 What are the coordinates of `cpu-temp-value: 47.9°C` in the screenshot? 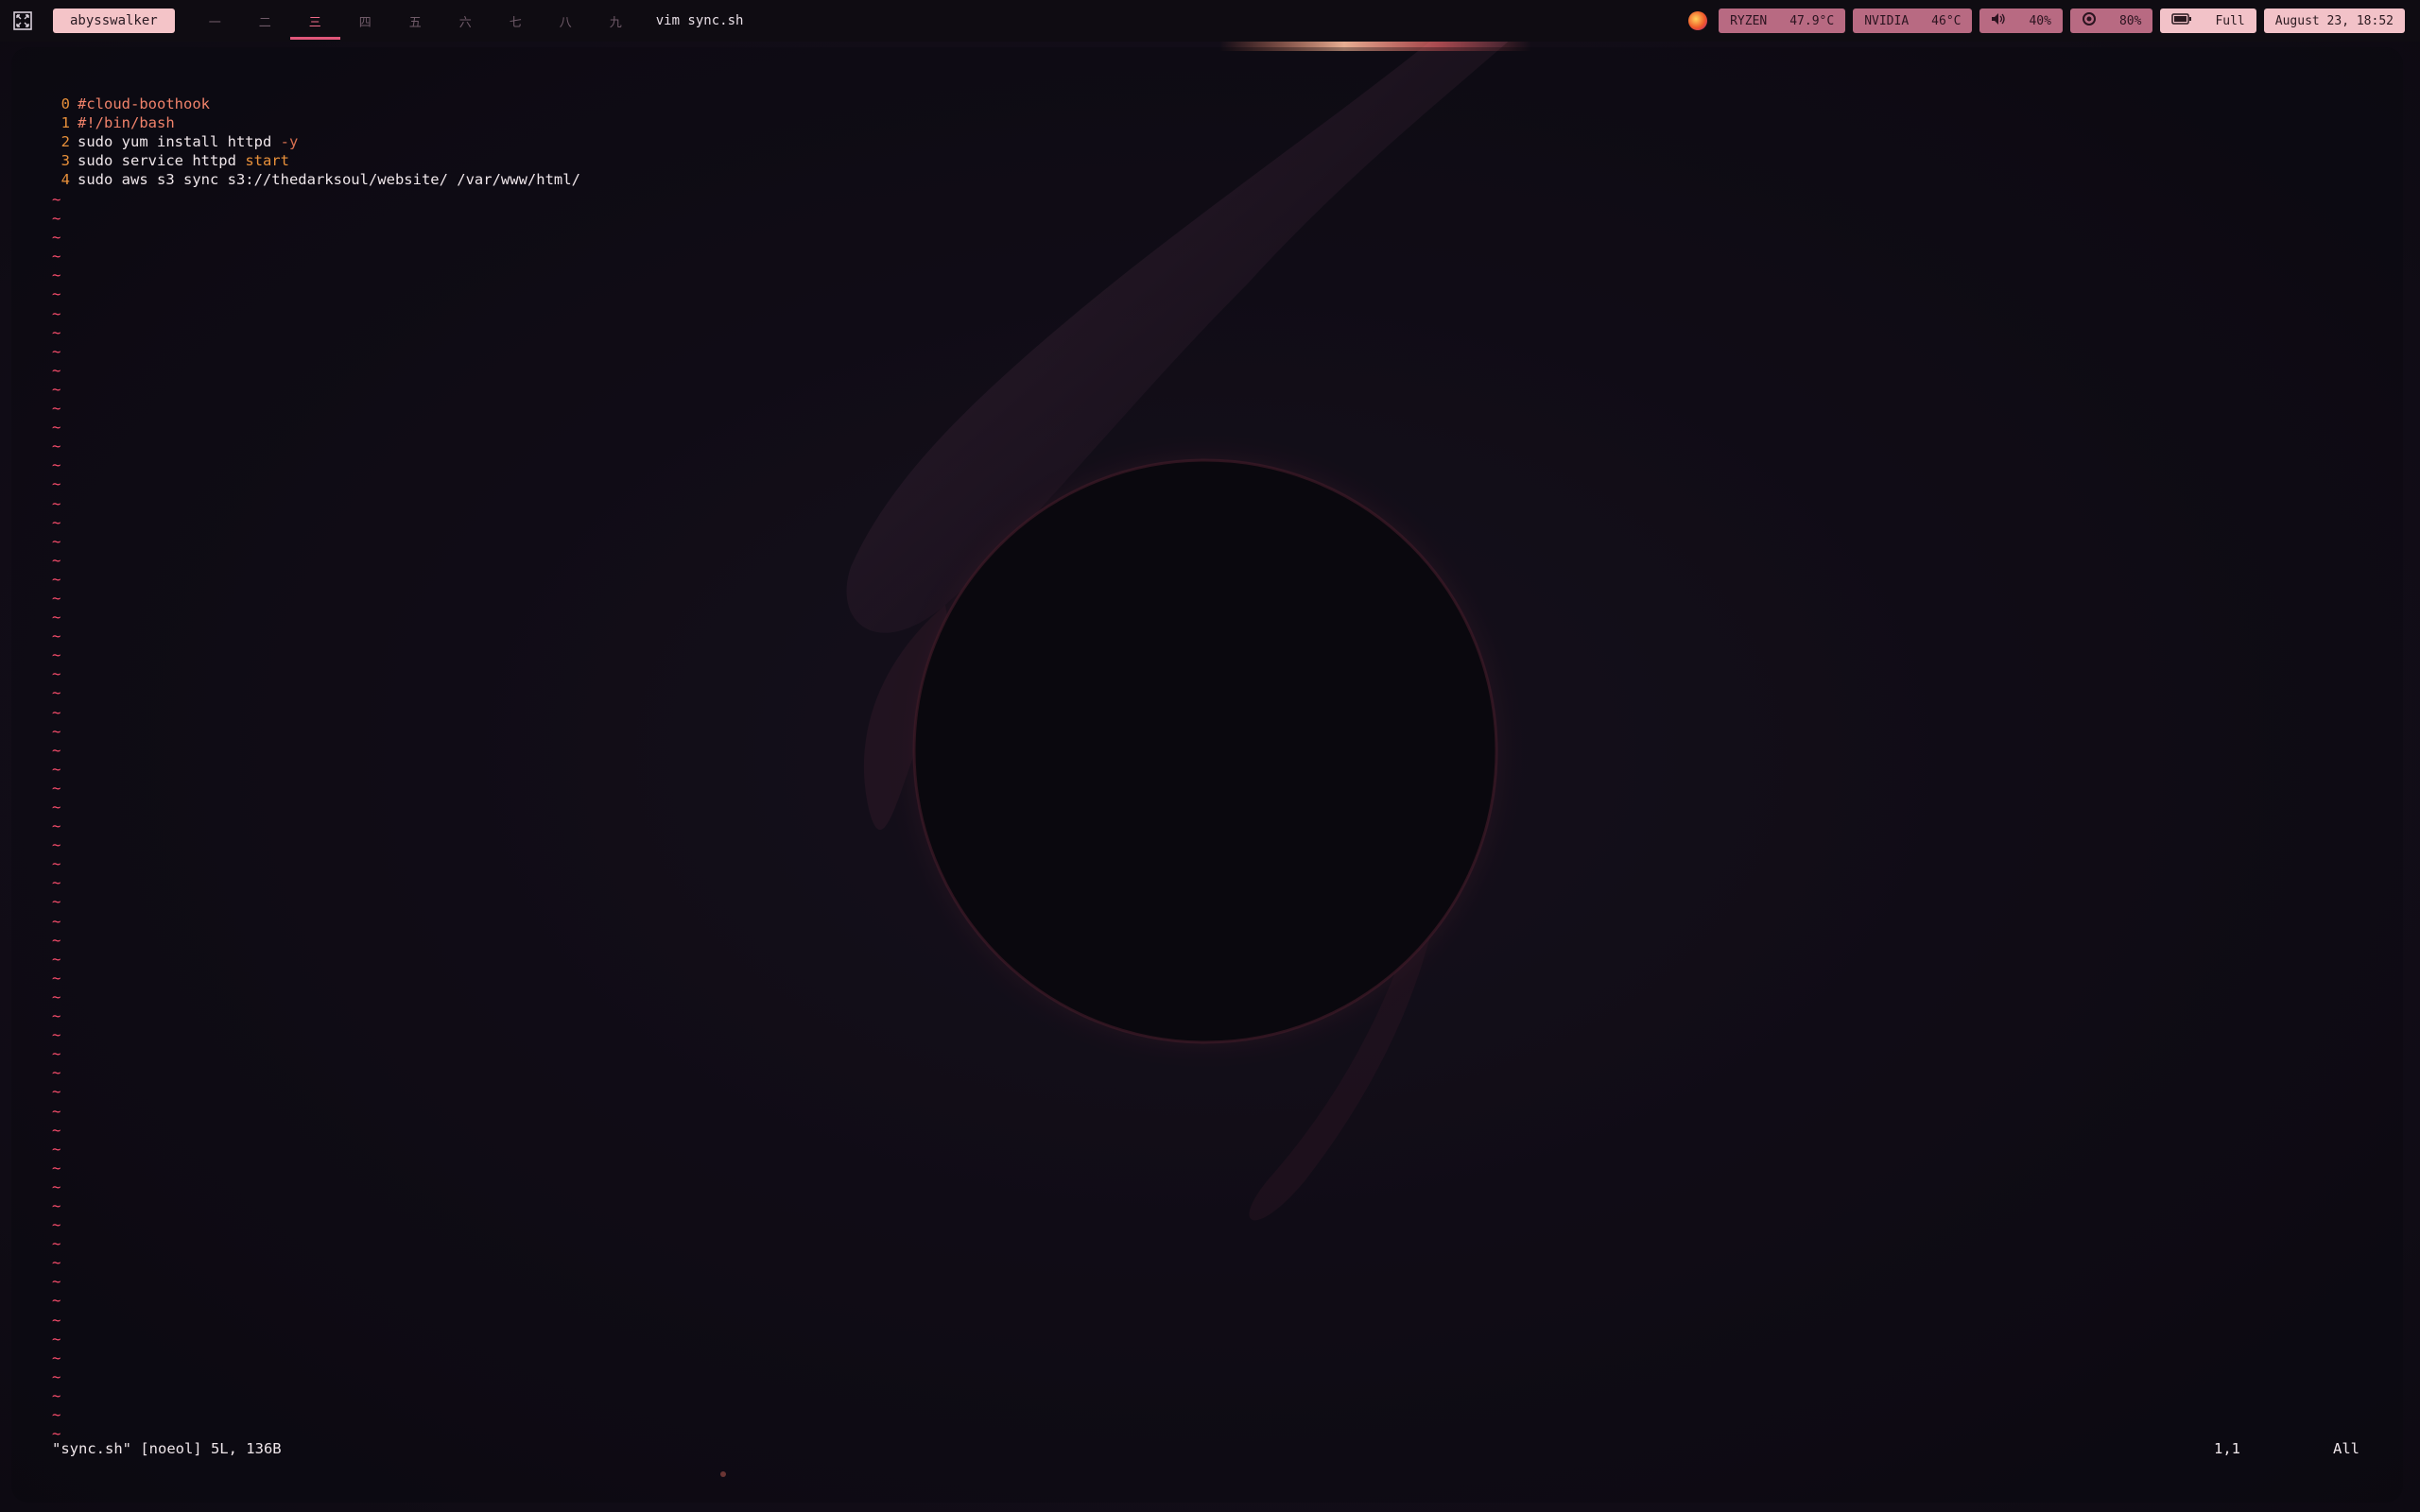 It's located at (1812, 20).